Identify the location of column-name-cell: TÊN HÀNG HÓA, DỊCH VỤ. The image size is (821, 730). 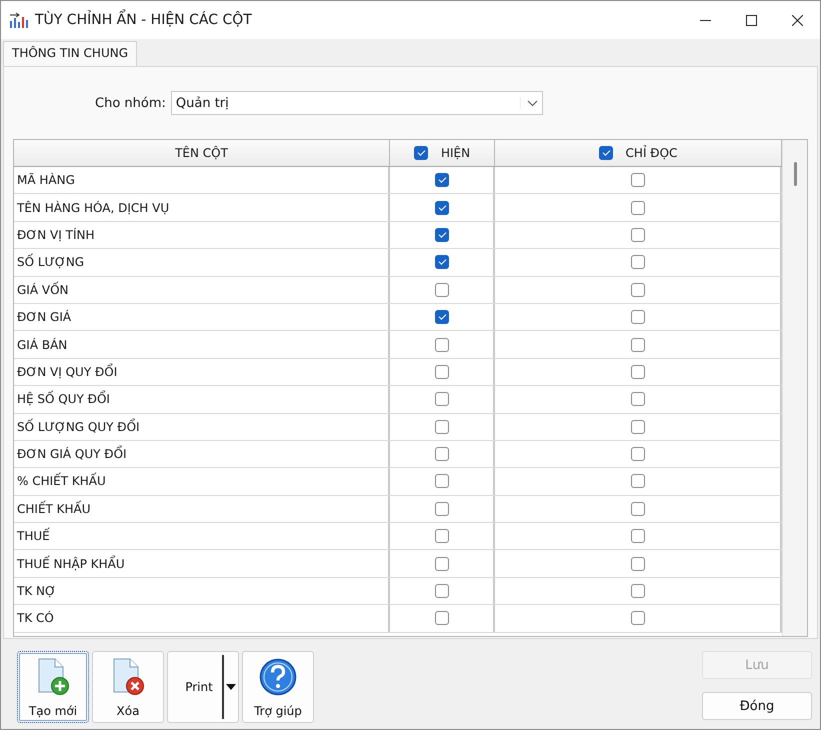
(202, 207).